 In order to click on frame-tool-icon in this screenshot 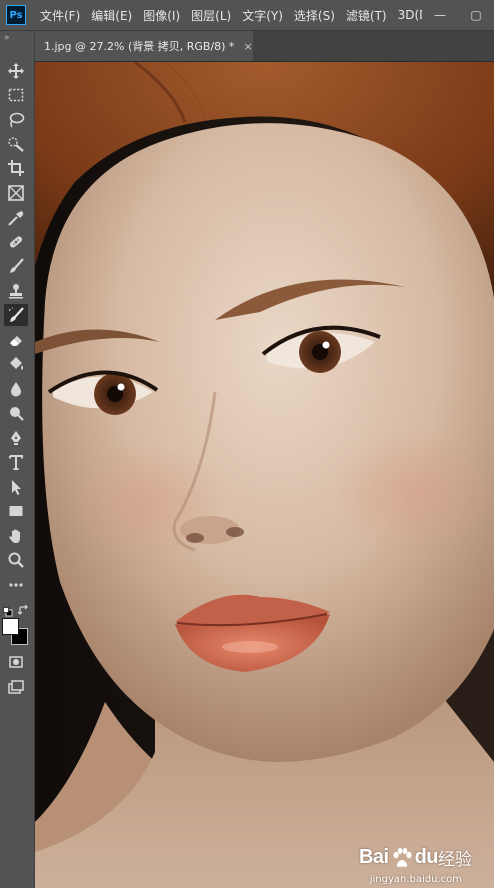, I will do `click(16, 193)`.